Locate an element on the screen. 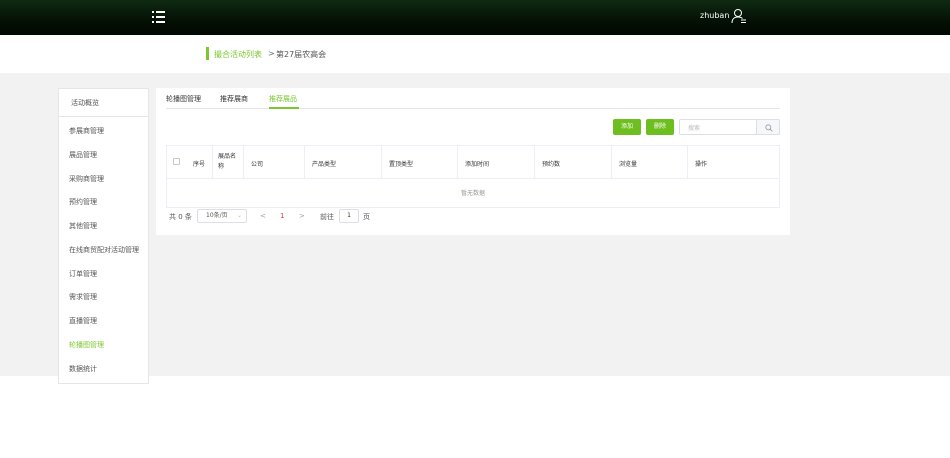 The image size is (950, 458). column-header: 置顶类型 is located at coordinates (401, 164).